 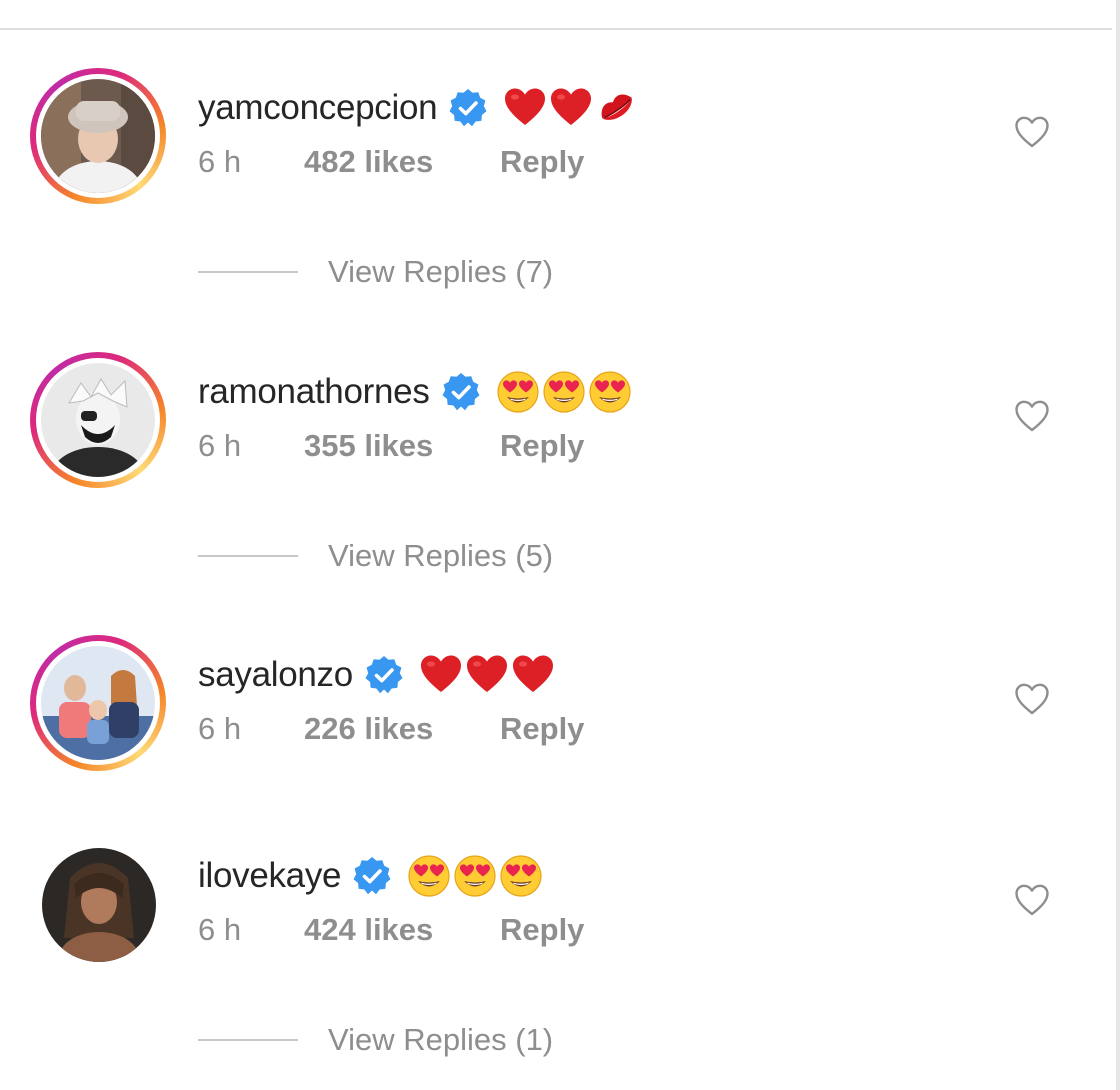 I want to click on username: yamconcepcion, so click(x=318, y=108).